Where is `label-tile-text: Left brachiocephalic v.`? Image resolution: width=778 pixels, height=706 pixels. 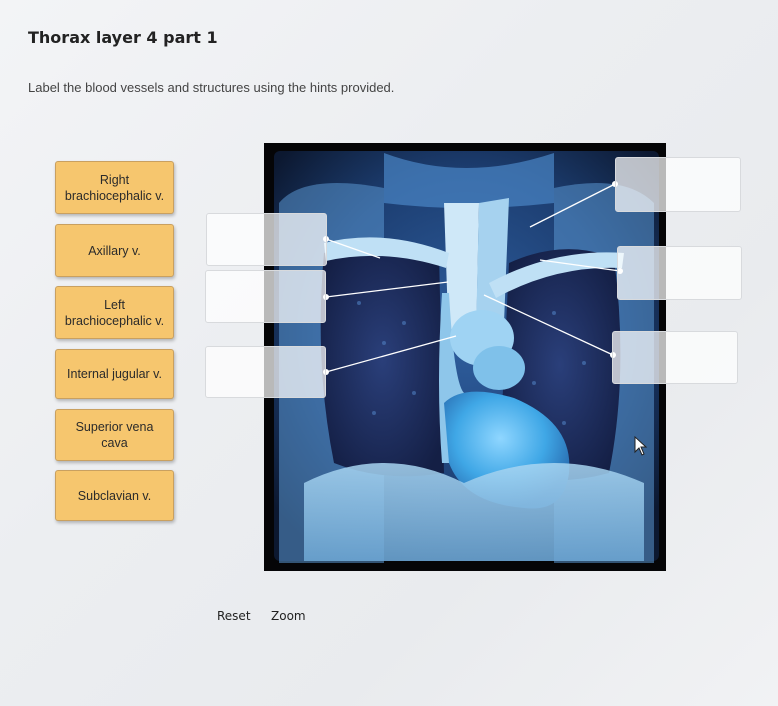
label-tile-text: Left brachiocephalic v. is located at coordinates (114, 312).